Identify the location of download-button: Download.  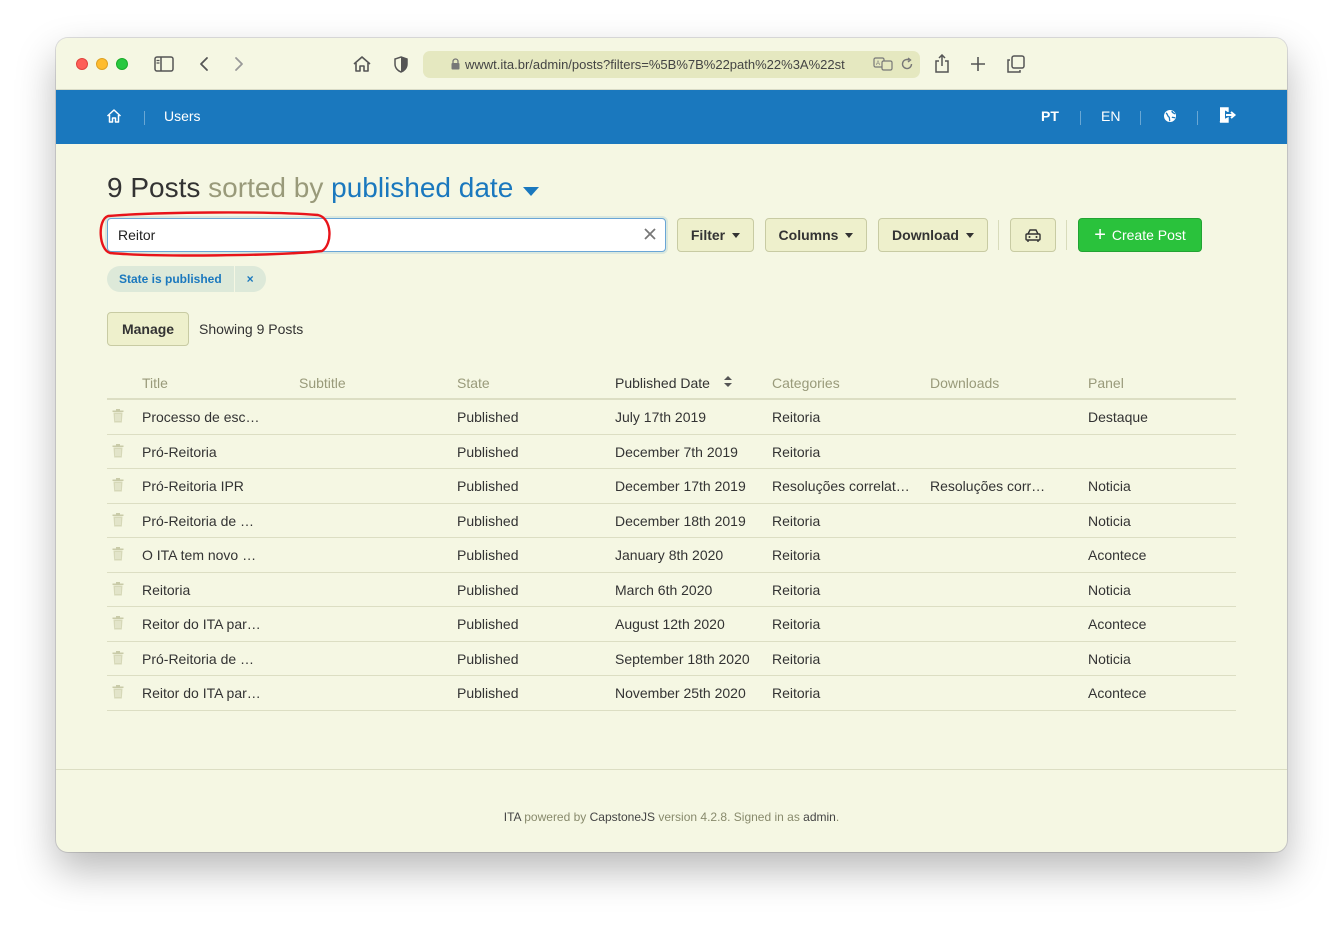
(933, 235).